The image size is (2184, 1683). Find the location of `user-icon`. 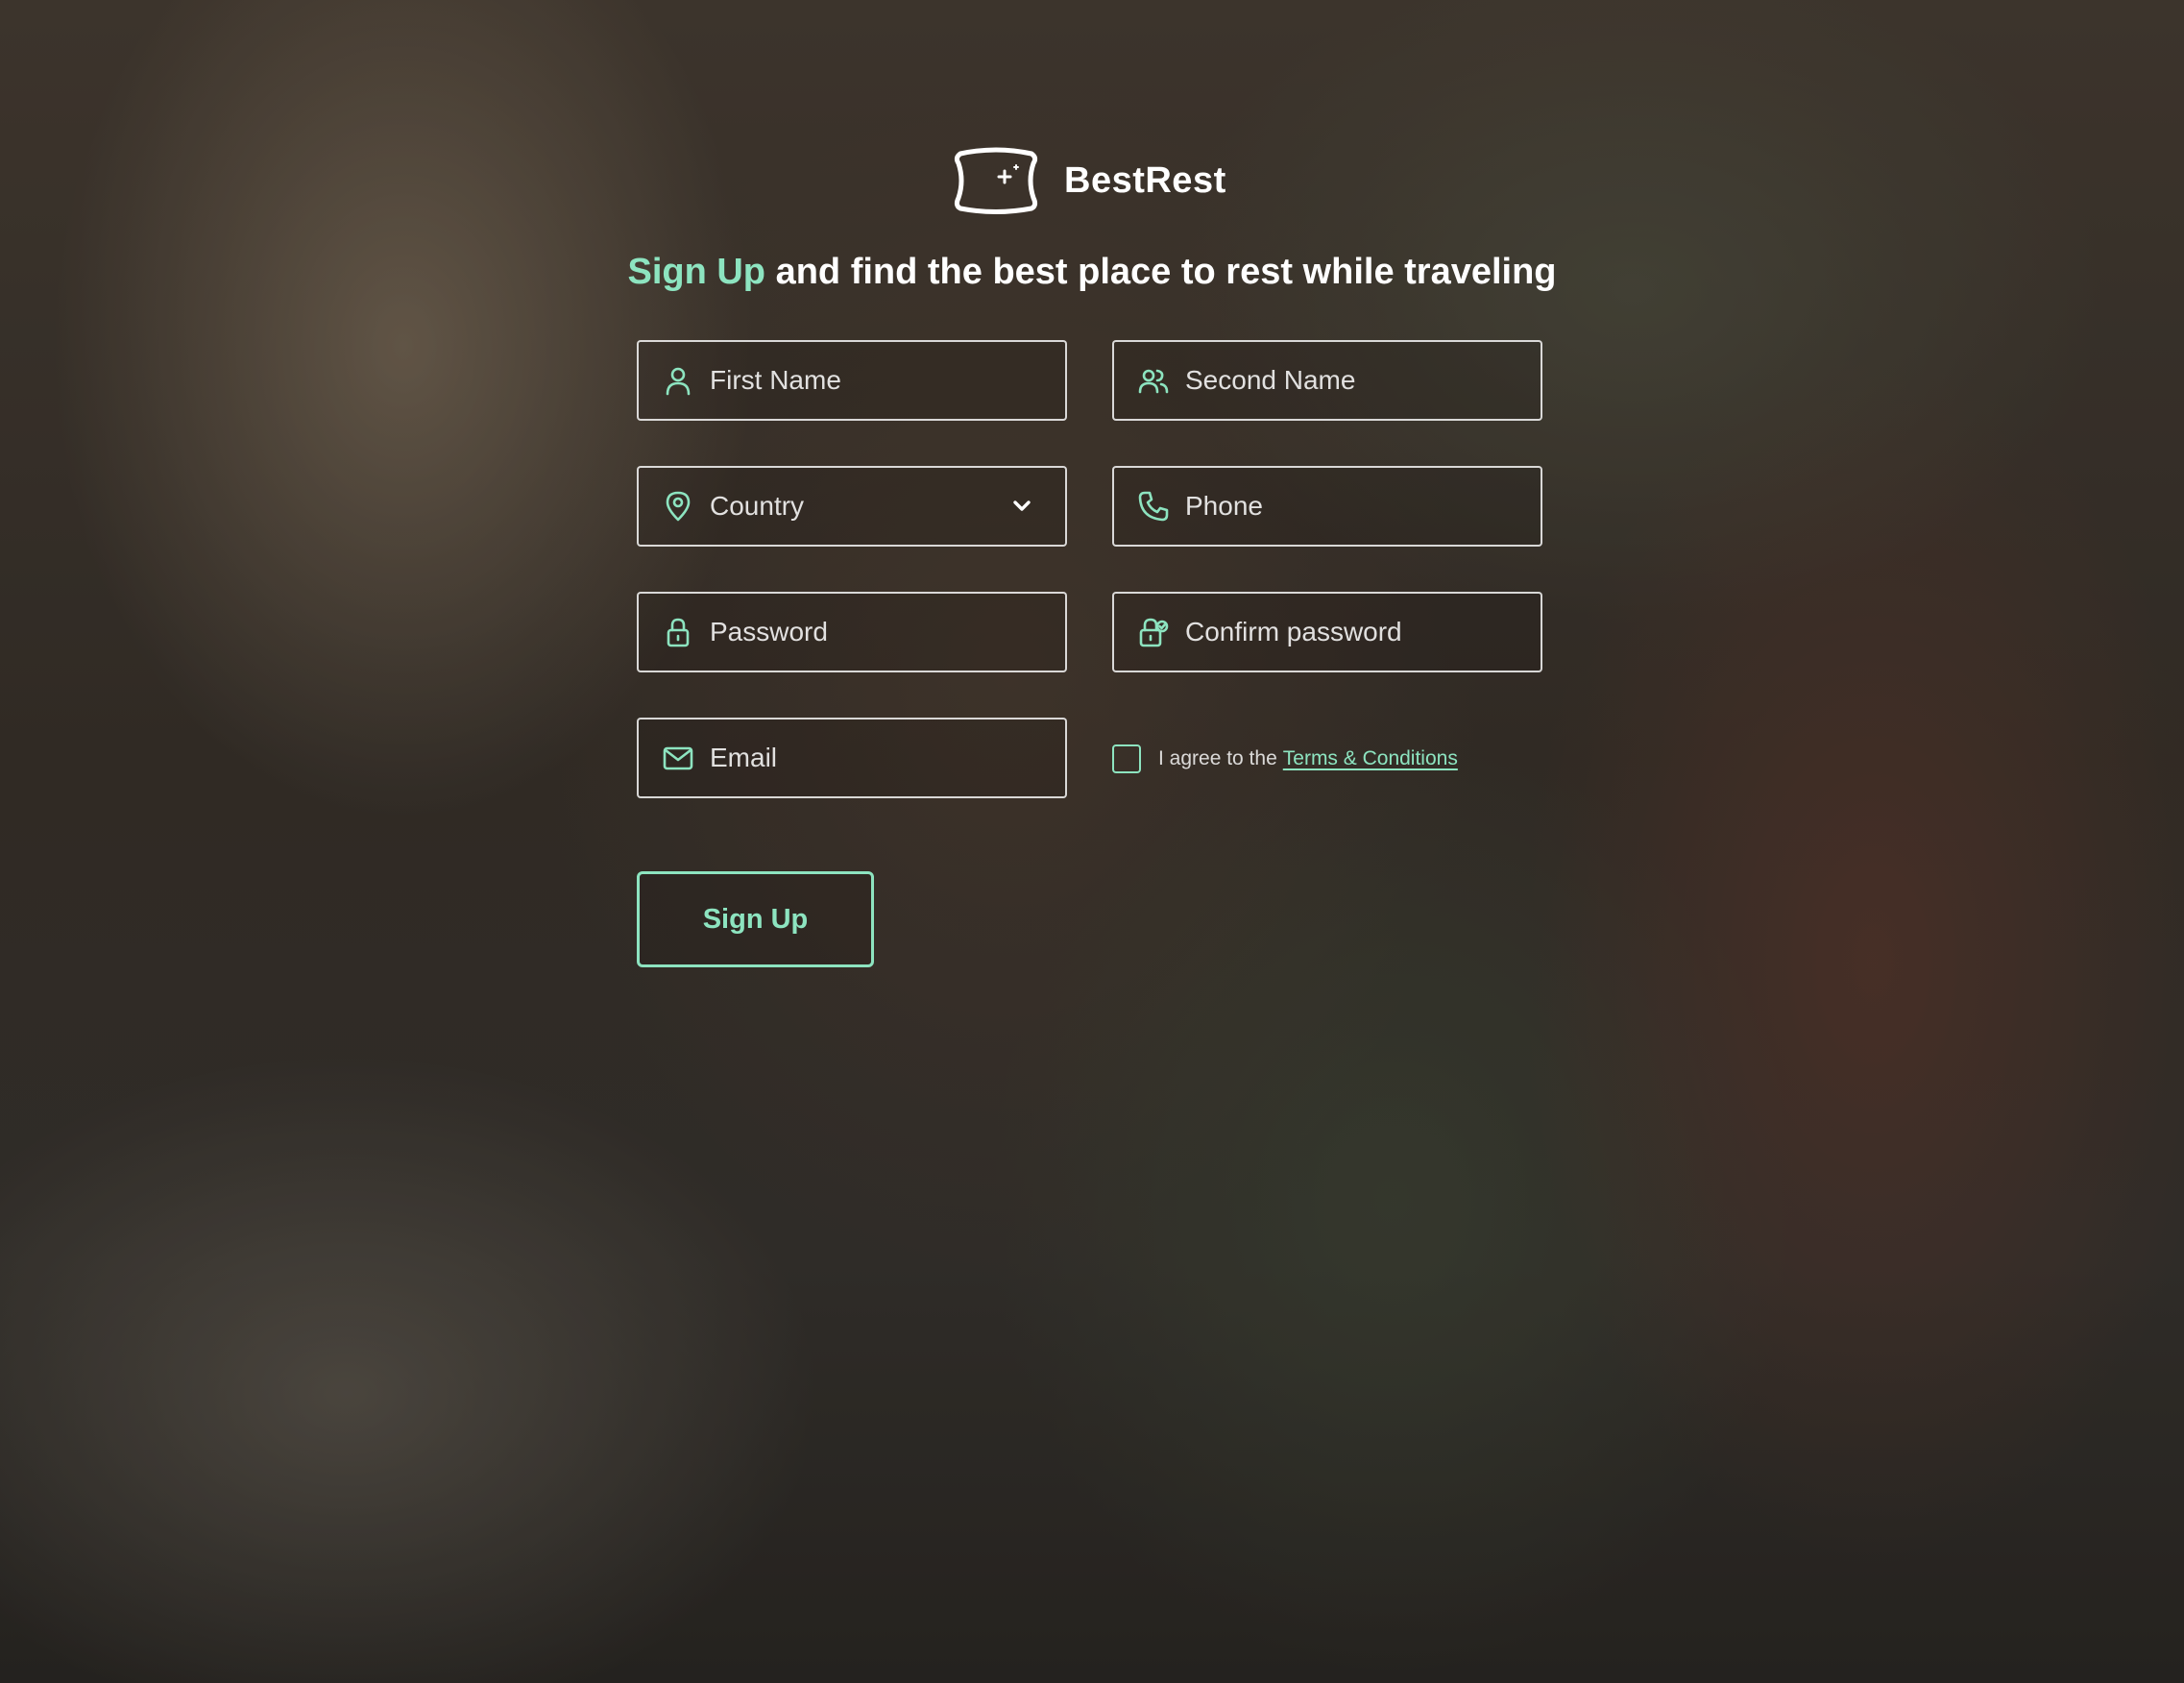

user-icon is located at coordinates (678, 380).